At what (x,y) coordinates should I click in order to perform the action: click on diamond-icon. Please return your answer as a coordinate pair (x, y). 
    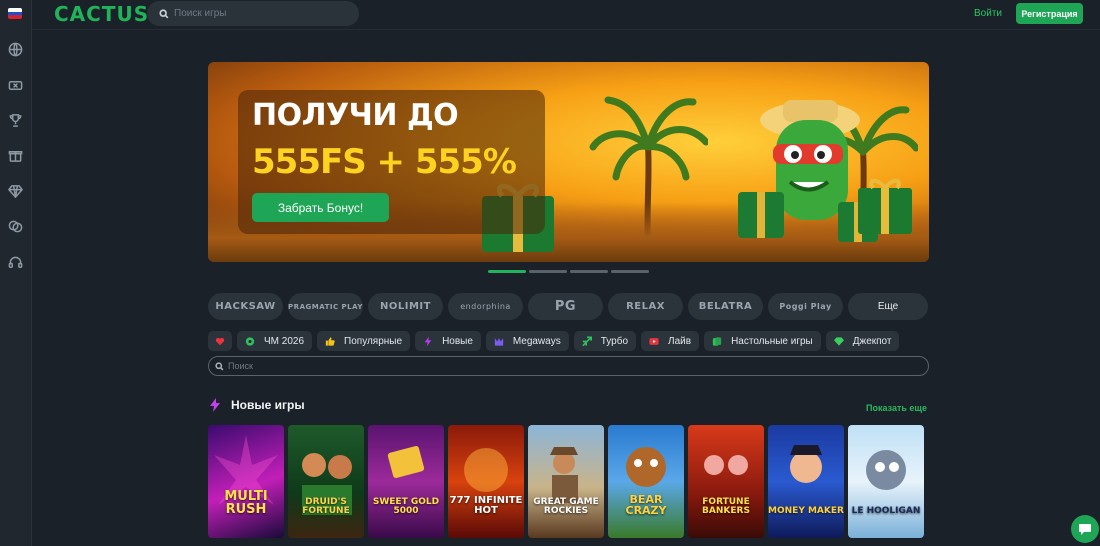
    Looking at the image, I should click on (15, 191).